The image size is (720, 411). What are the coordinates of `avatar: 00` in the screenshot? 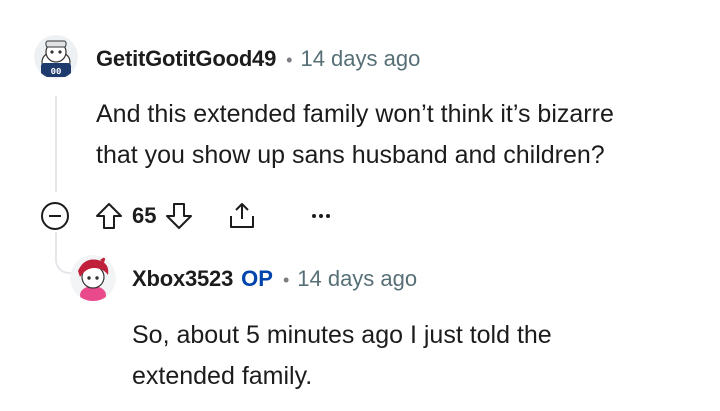 It's located at (56, 57).